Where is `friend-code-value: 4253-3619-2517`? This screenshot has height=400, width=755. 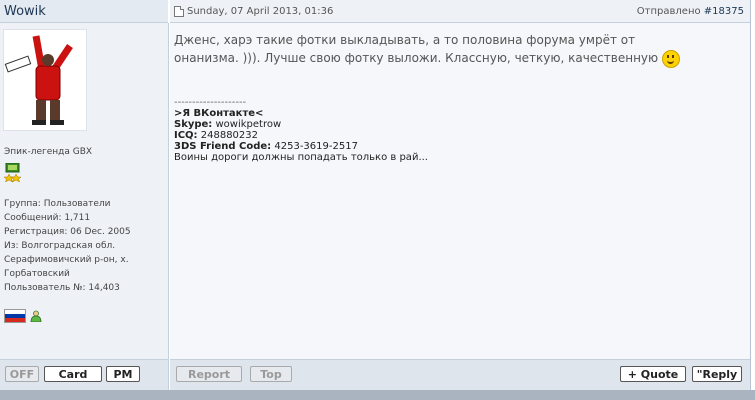 friend-code-value: 4253-3619-2517 is located at coordinates (316, 146).